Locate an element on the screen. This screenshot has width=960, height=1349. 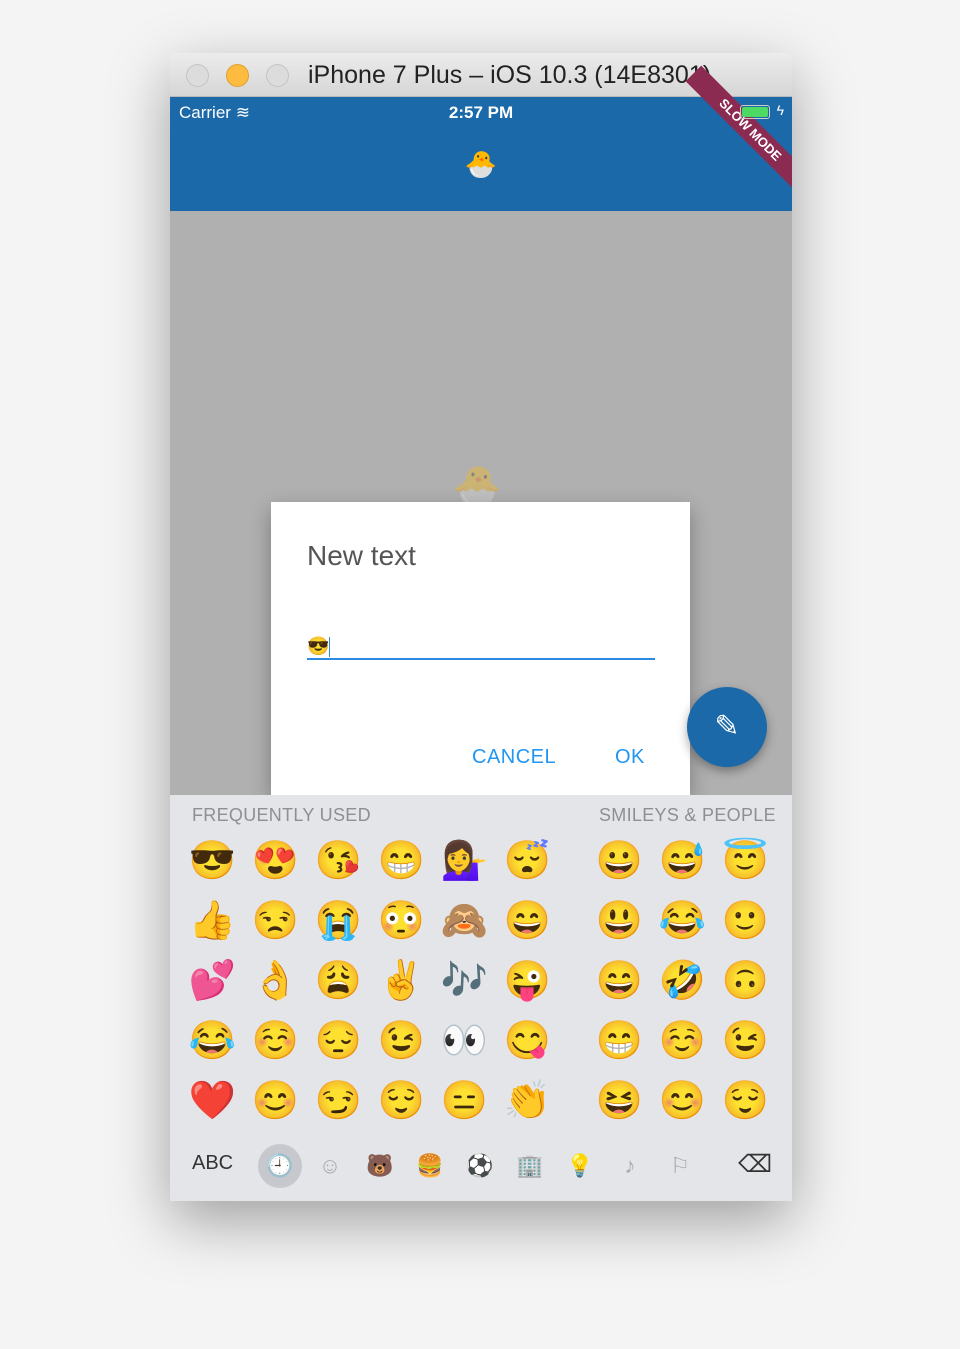
text-caret is located at coordinates (330, 647).